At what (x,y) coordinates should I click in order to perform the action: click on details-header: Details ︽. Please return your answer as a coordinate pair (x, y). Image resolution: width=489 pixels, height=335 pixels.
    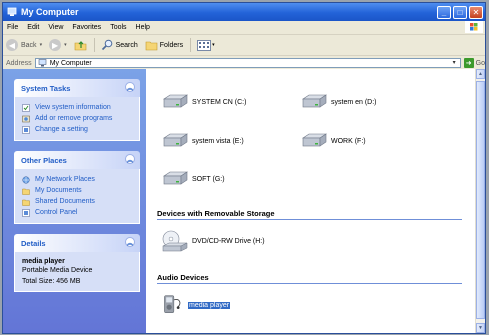
    Looking at the image, I should click on (77, 243).